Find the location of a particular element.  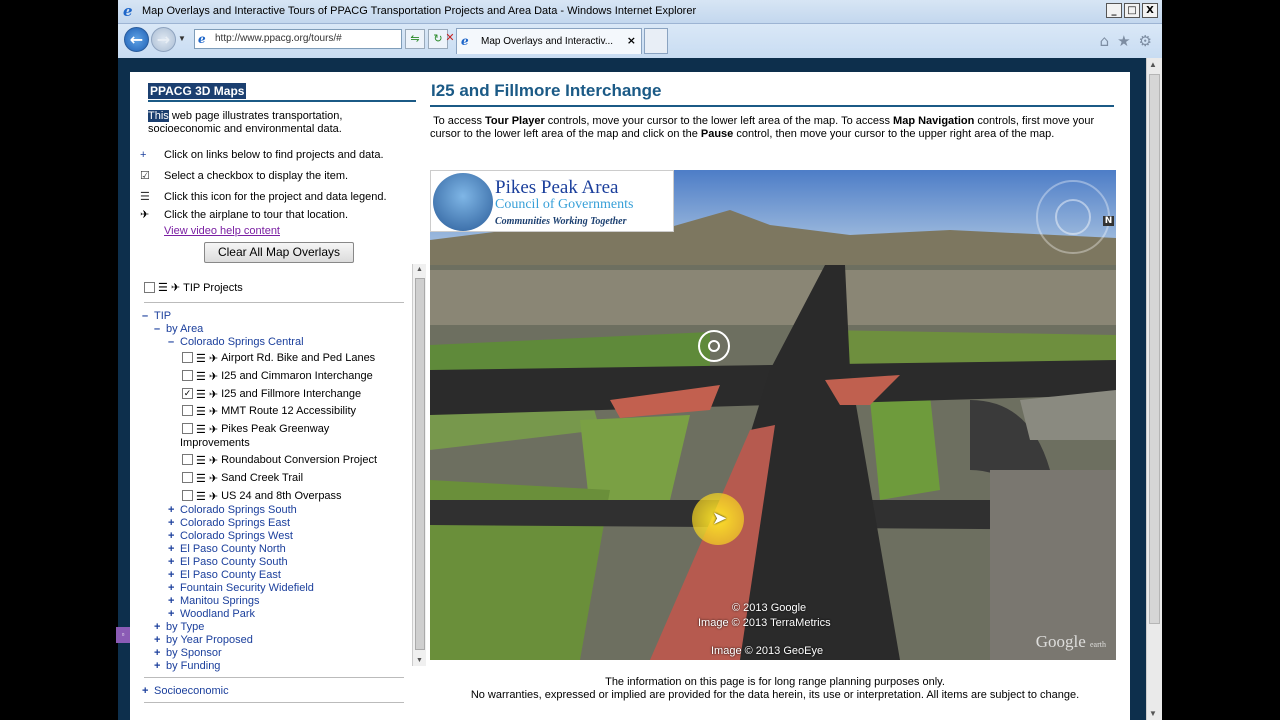

tree-area-item-label: Colorado Springs East is located at coordinates (235, 523).